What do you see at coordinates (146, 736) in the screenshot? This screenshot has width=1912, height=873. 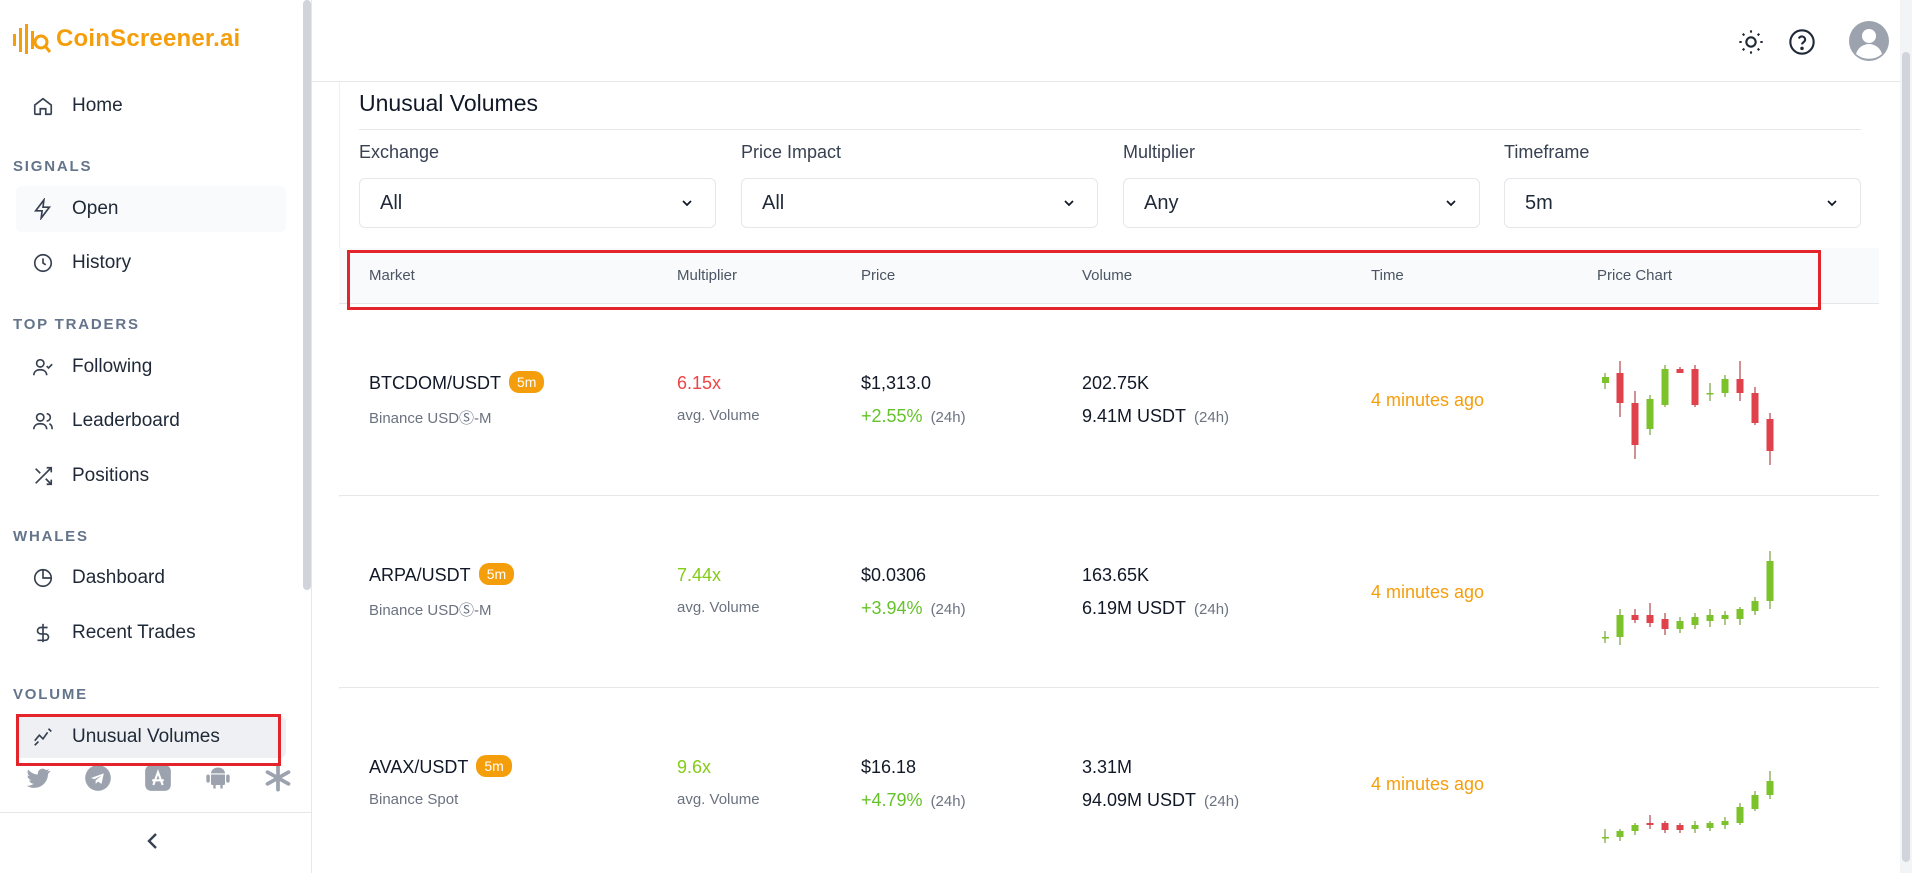 I see `sidebar-item-label: Unusual Volumes` at bounding box center [146, 736].